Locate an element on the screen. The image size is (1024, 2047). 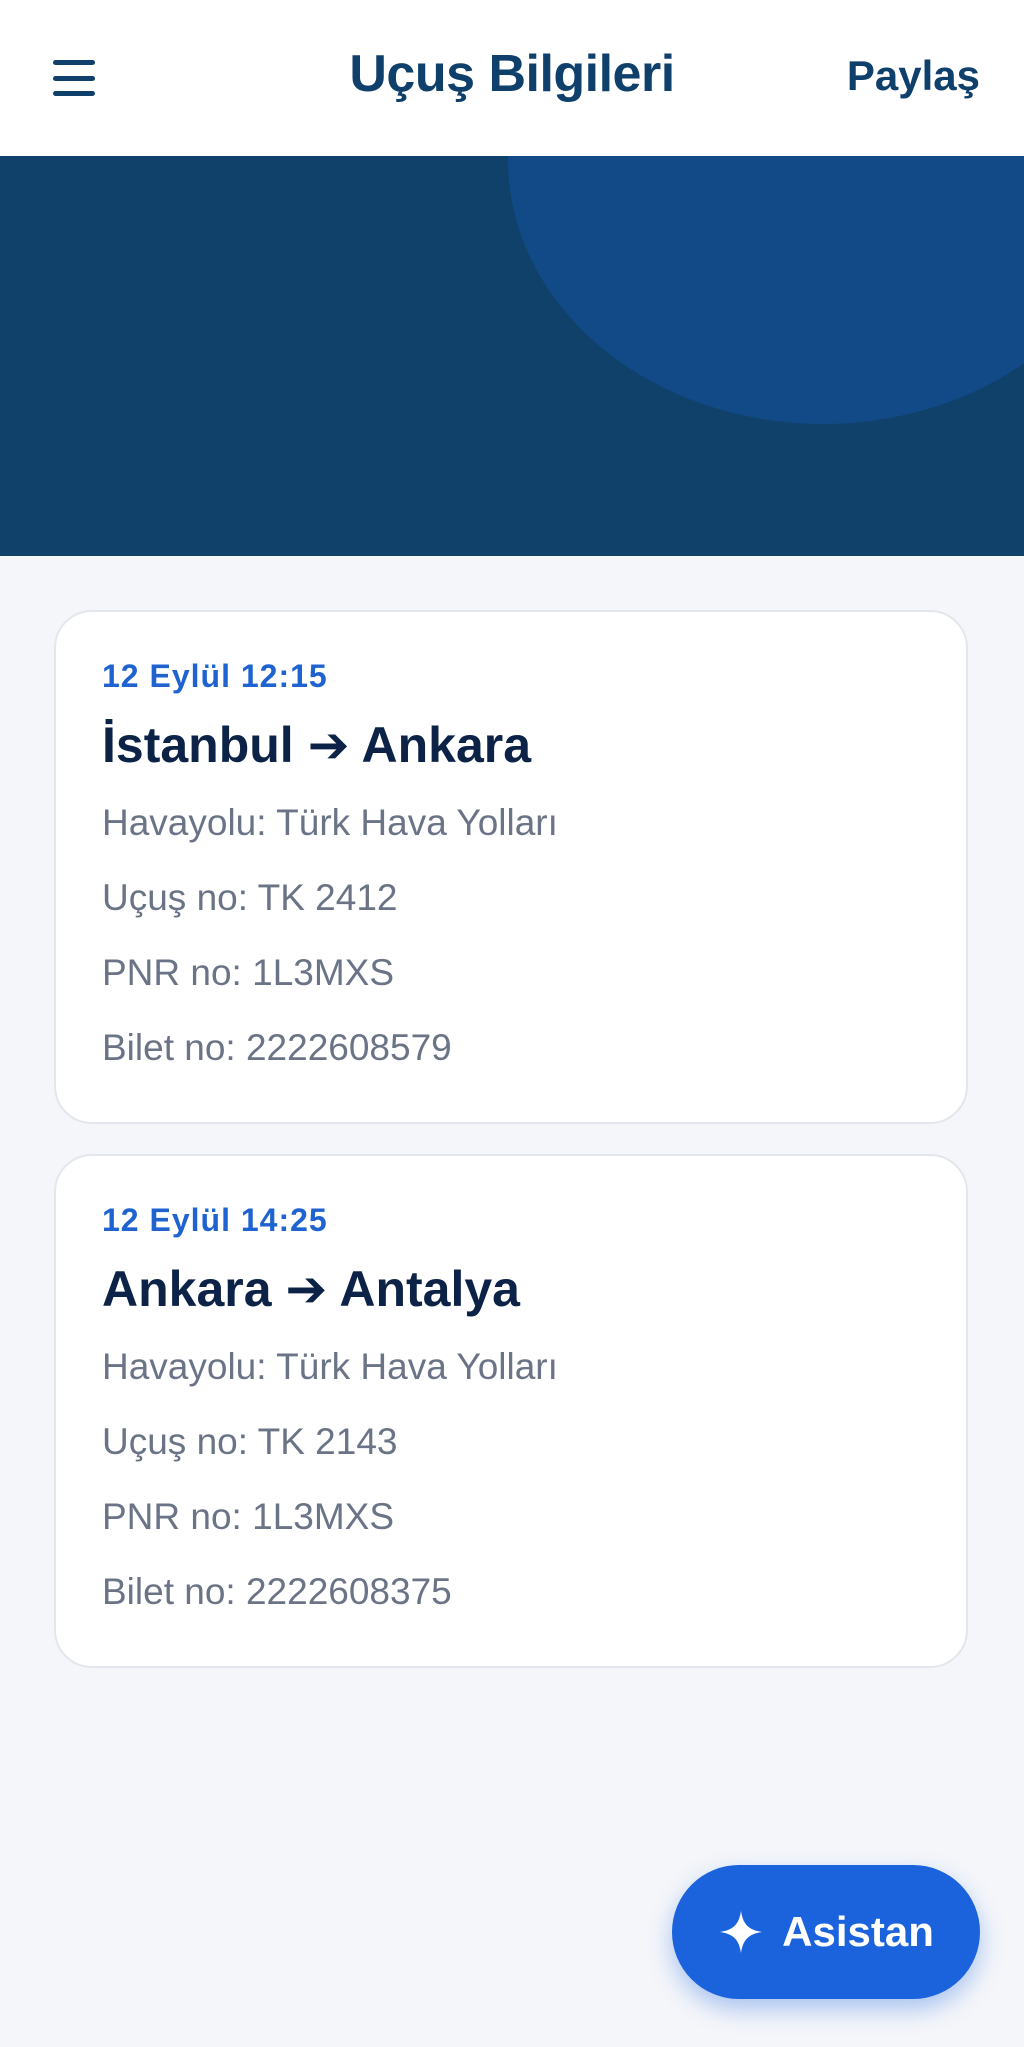
flight-ticket: Bilet no: 2222608579 is located at coordinates (277, 1047).